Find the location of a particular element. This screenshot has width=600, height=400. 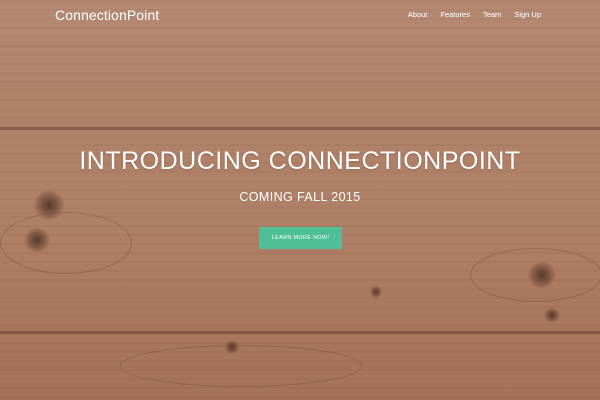

hero-subtitle: COMING FALL 2015 is located at coordinates (300, 197).